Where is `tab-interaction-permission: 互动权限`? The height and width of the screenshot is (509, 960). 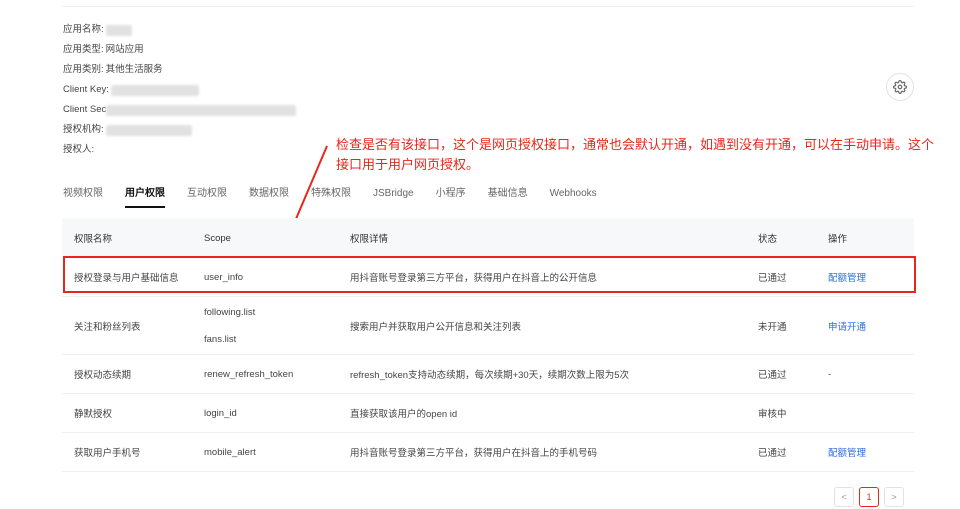
tab-interaction-permission: 互动权限 is located at coordinates (207, 197).